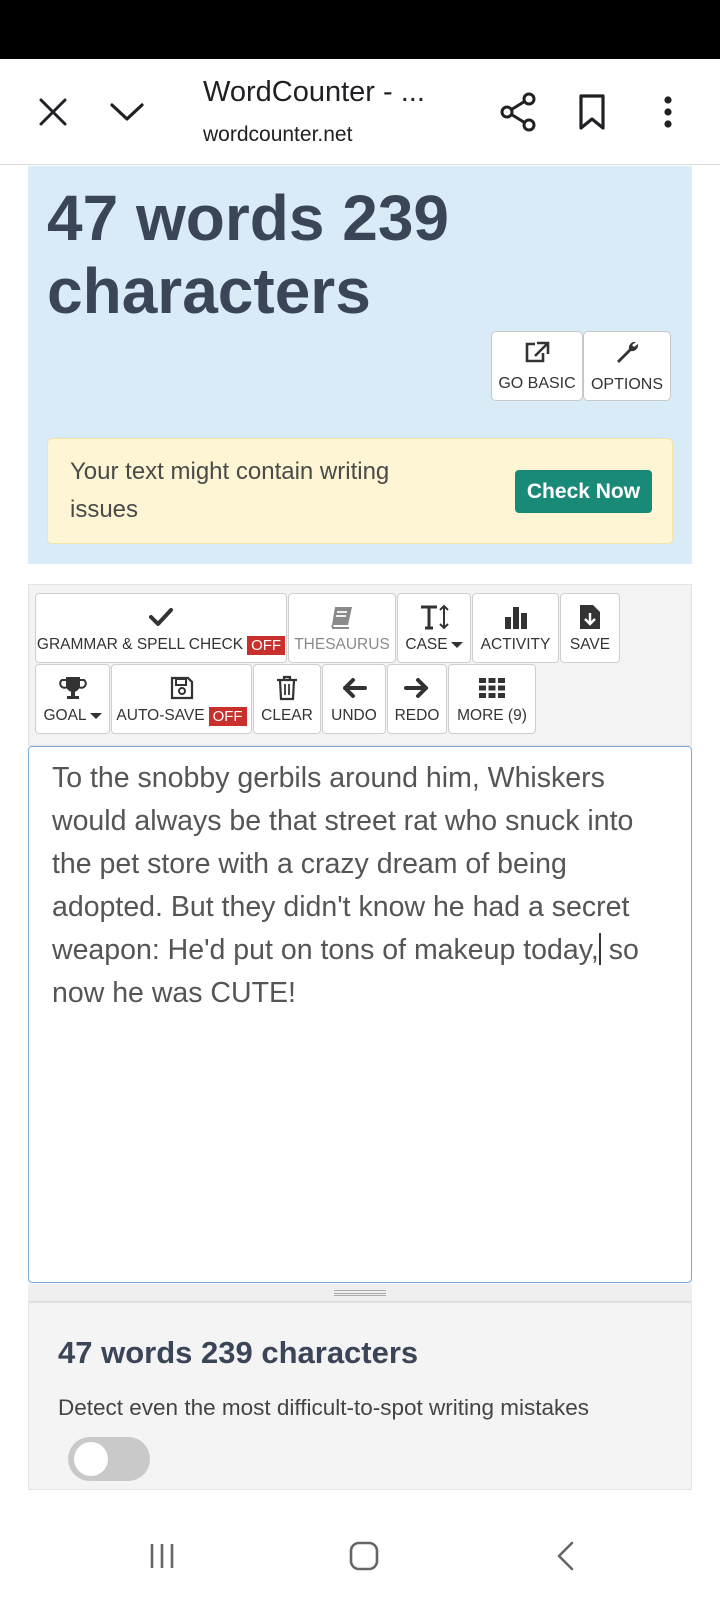 The image size is (720, 1600). Describe the element at coordinates (182, 688) in the screenshot. I see `floppy-disk-icon` at that location.